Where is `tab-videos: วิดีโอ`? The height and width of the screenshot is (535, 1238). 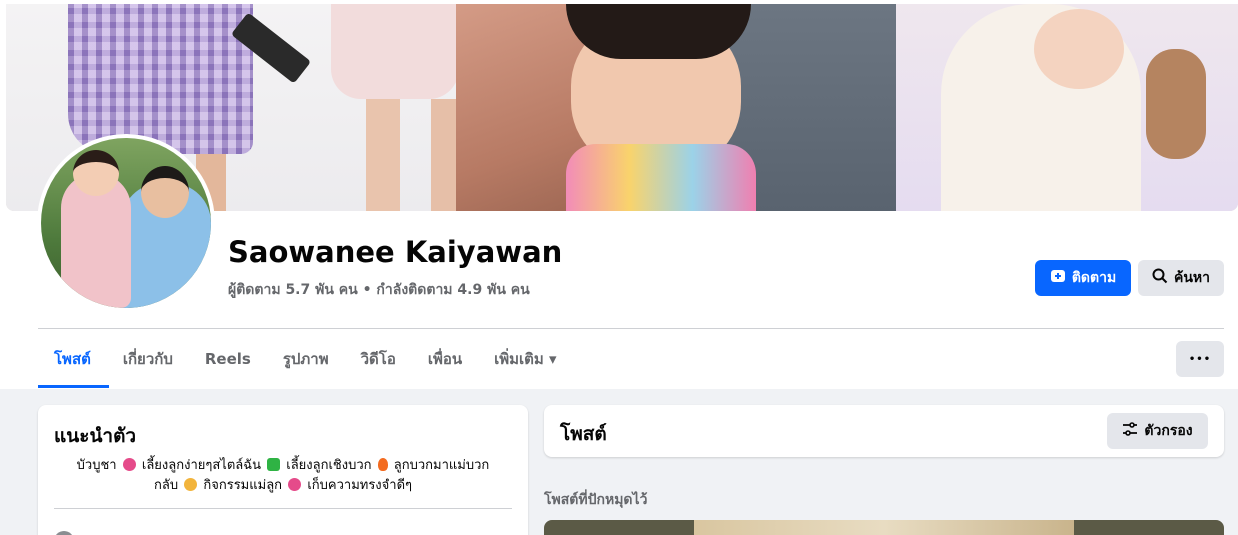
tab-videos: วิดีโอ is located at coordinates (378, 359).